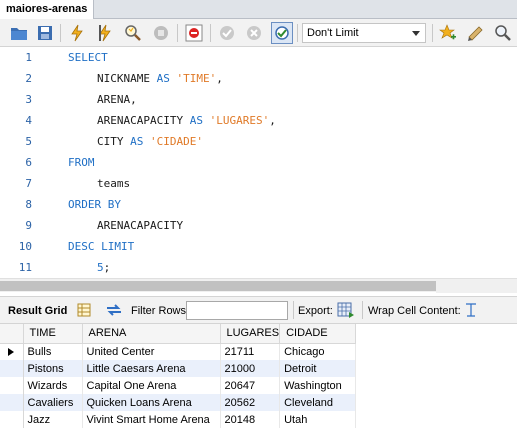 This screenshot has width=517, height=436. What do you see at coordinates (471, 311) in the screenshot?
I see `wrap-text-icon` at bounding box center [471, 311].